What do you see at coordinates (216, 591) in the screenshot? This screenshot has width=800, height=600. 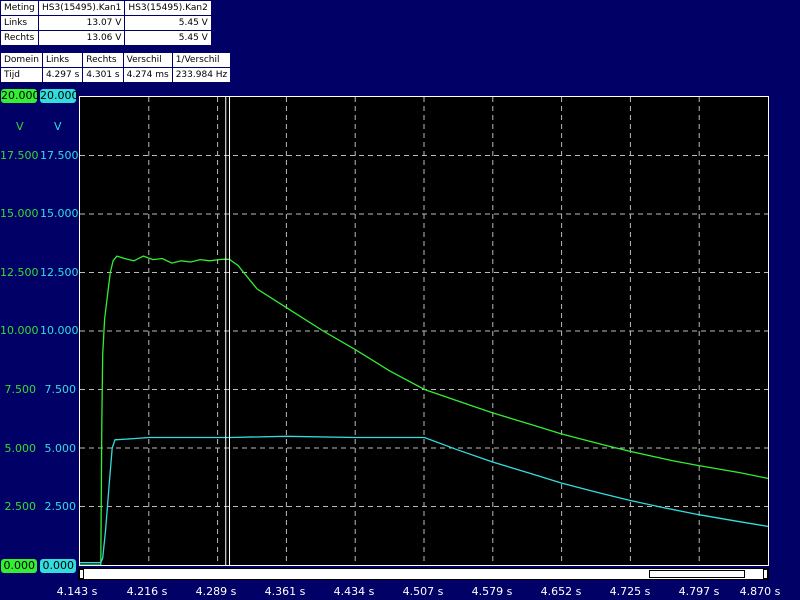 I see `x-tick-label: 4.289 s` at bounding box center [216, 591].